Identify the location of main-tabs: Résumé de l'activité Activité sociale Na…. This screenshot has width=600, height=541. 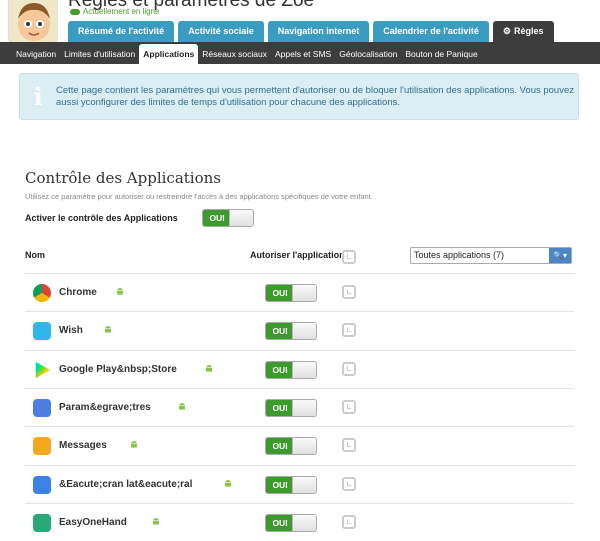
(311, 31).